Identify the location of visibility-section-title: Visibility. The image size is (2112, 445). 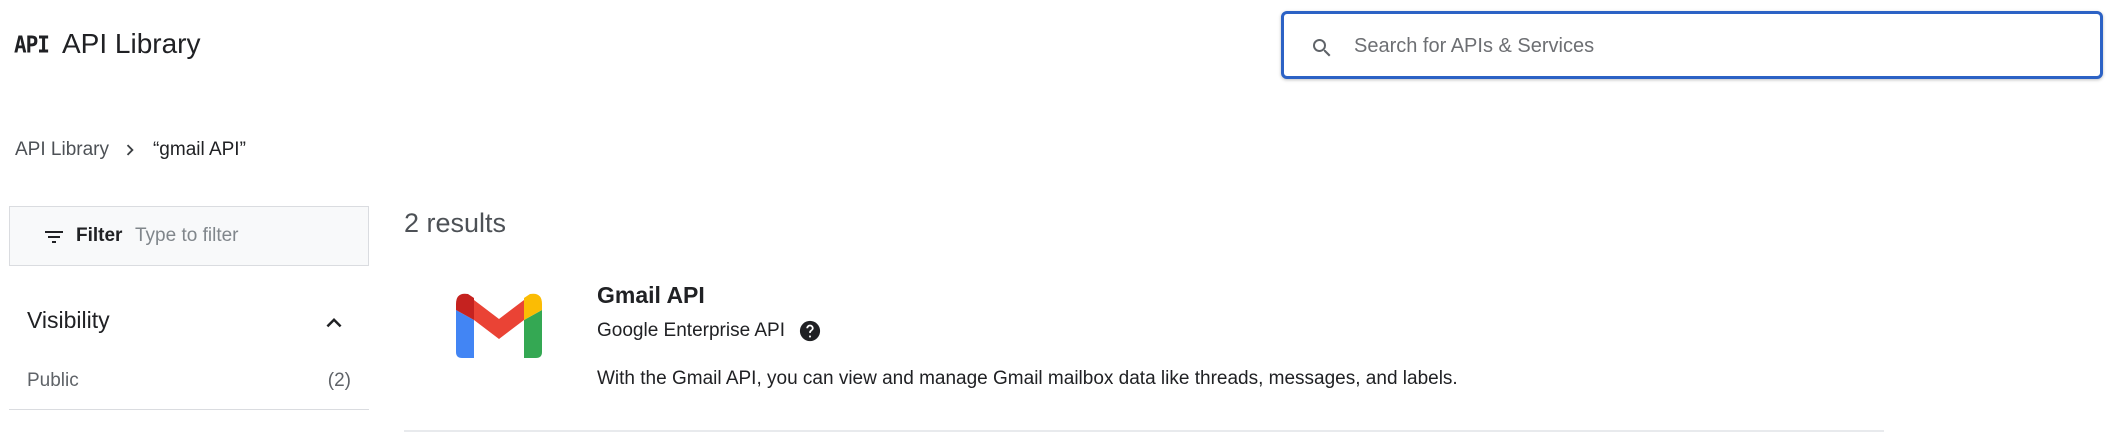
(68, 320).